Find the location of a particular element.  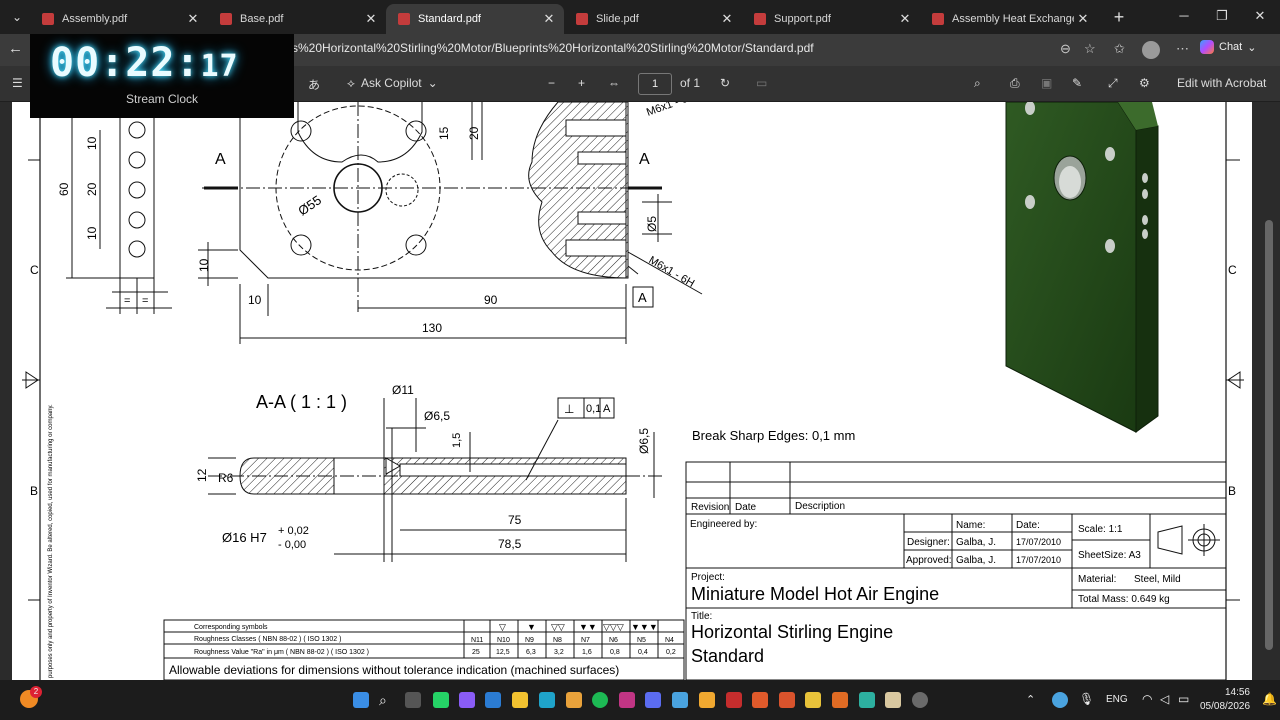

tab-label: Assembly.pdf is located at coordinates (95, 19).